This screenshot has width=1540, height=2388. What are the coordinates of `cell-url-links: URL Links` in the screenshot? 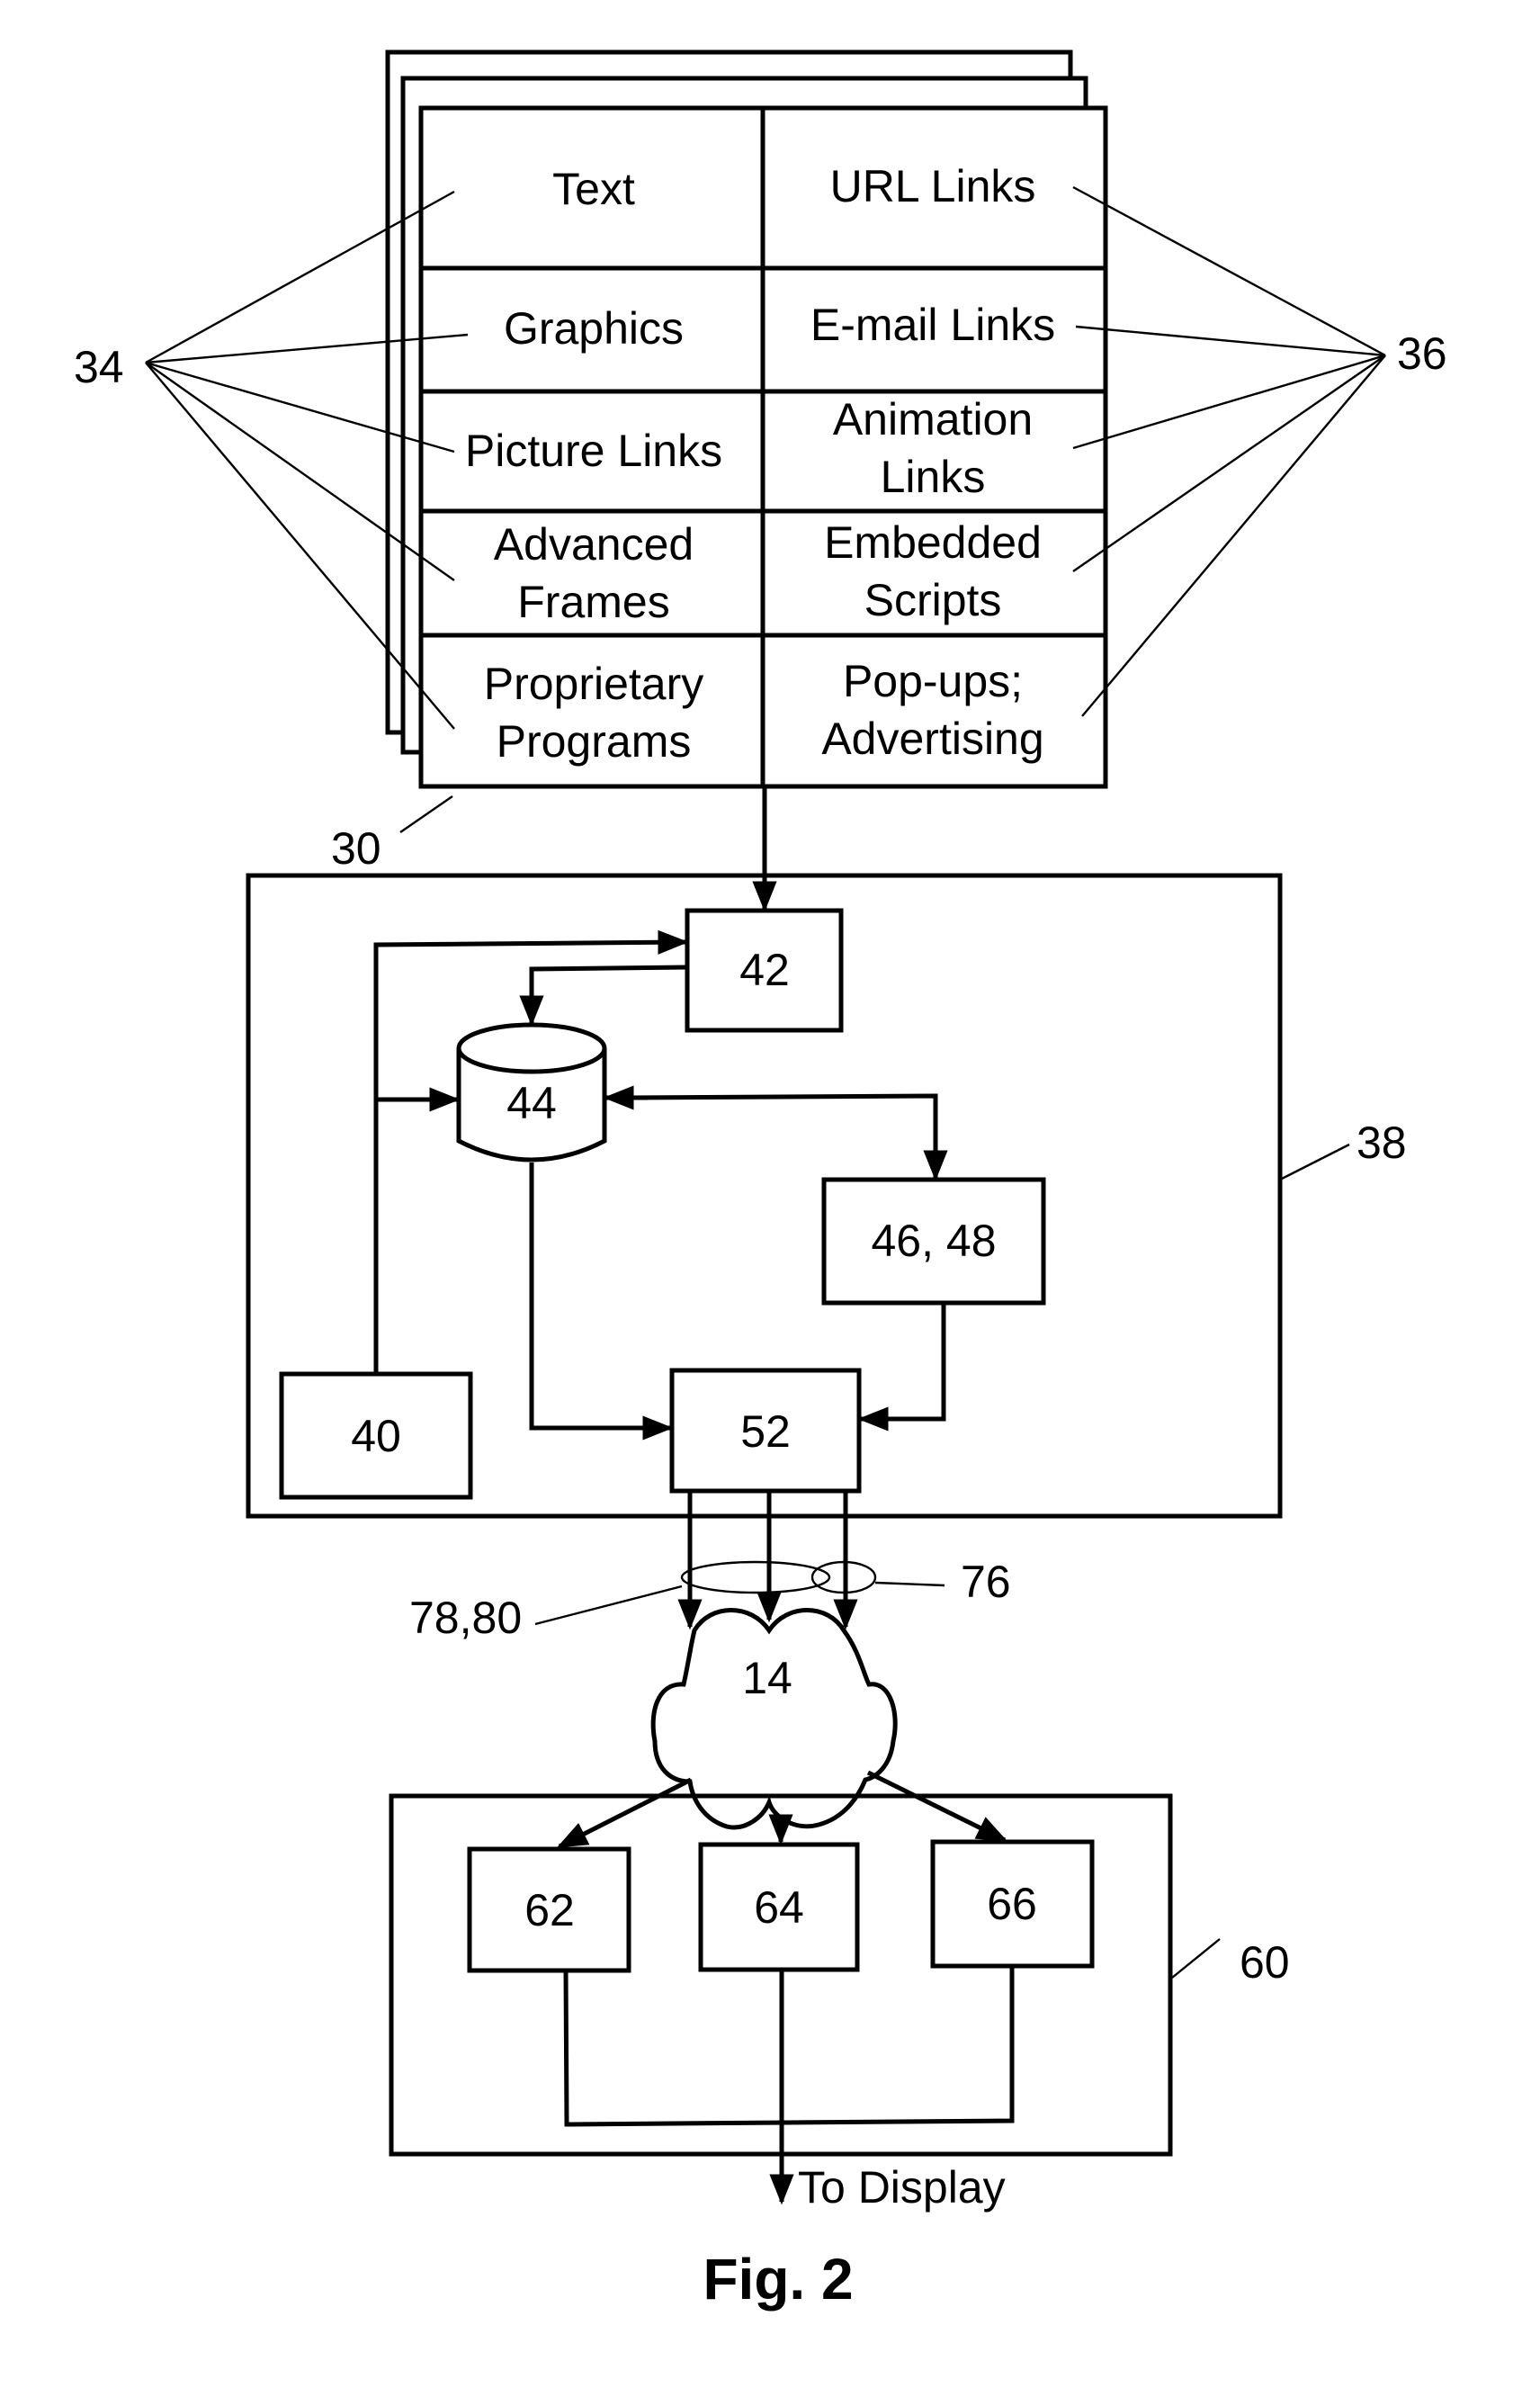 It's located at (933, 186).